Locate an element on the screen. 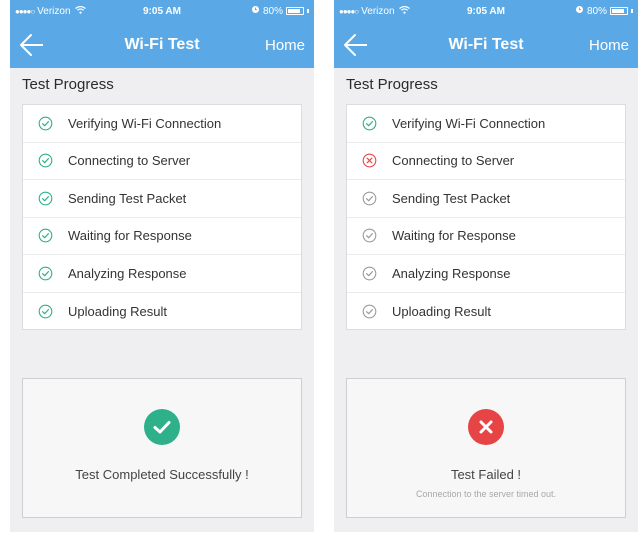 The height and width of the screenshot is (539, 639). result-message: Test Completed Successfully ! is located at coordinates (162, 474).